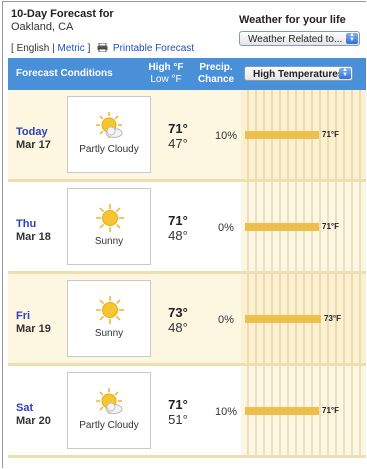 The height and width of the screenshot is (469, 367). What do you see at coordinates (178, 419) in the screenshot?
I see `low-temp: 51°` at bounding box center [178, 419].